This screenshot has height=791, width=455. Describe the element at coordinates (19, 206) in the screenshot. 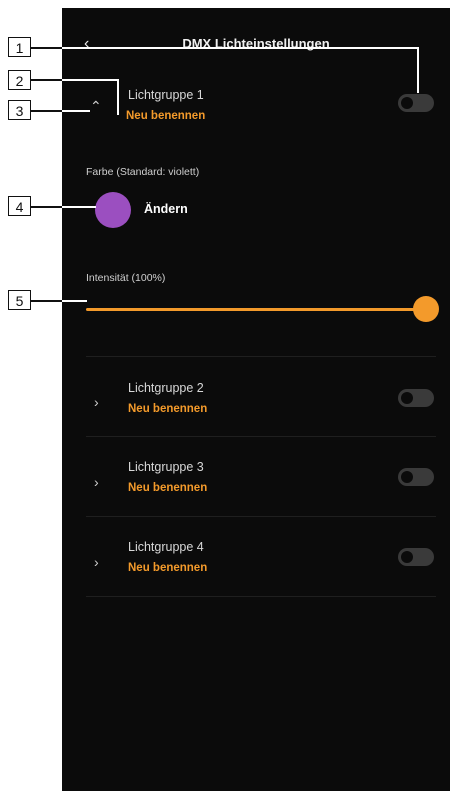

I see `callout-4: 4` at that location.